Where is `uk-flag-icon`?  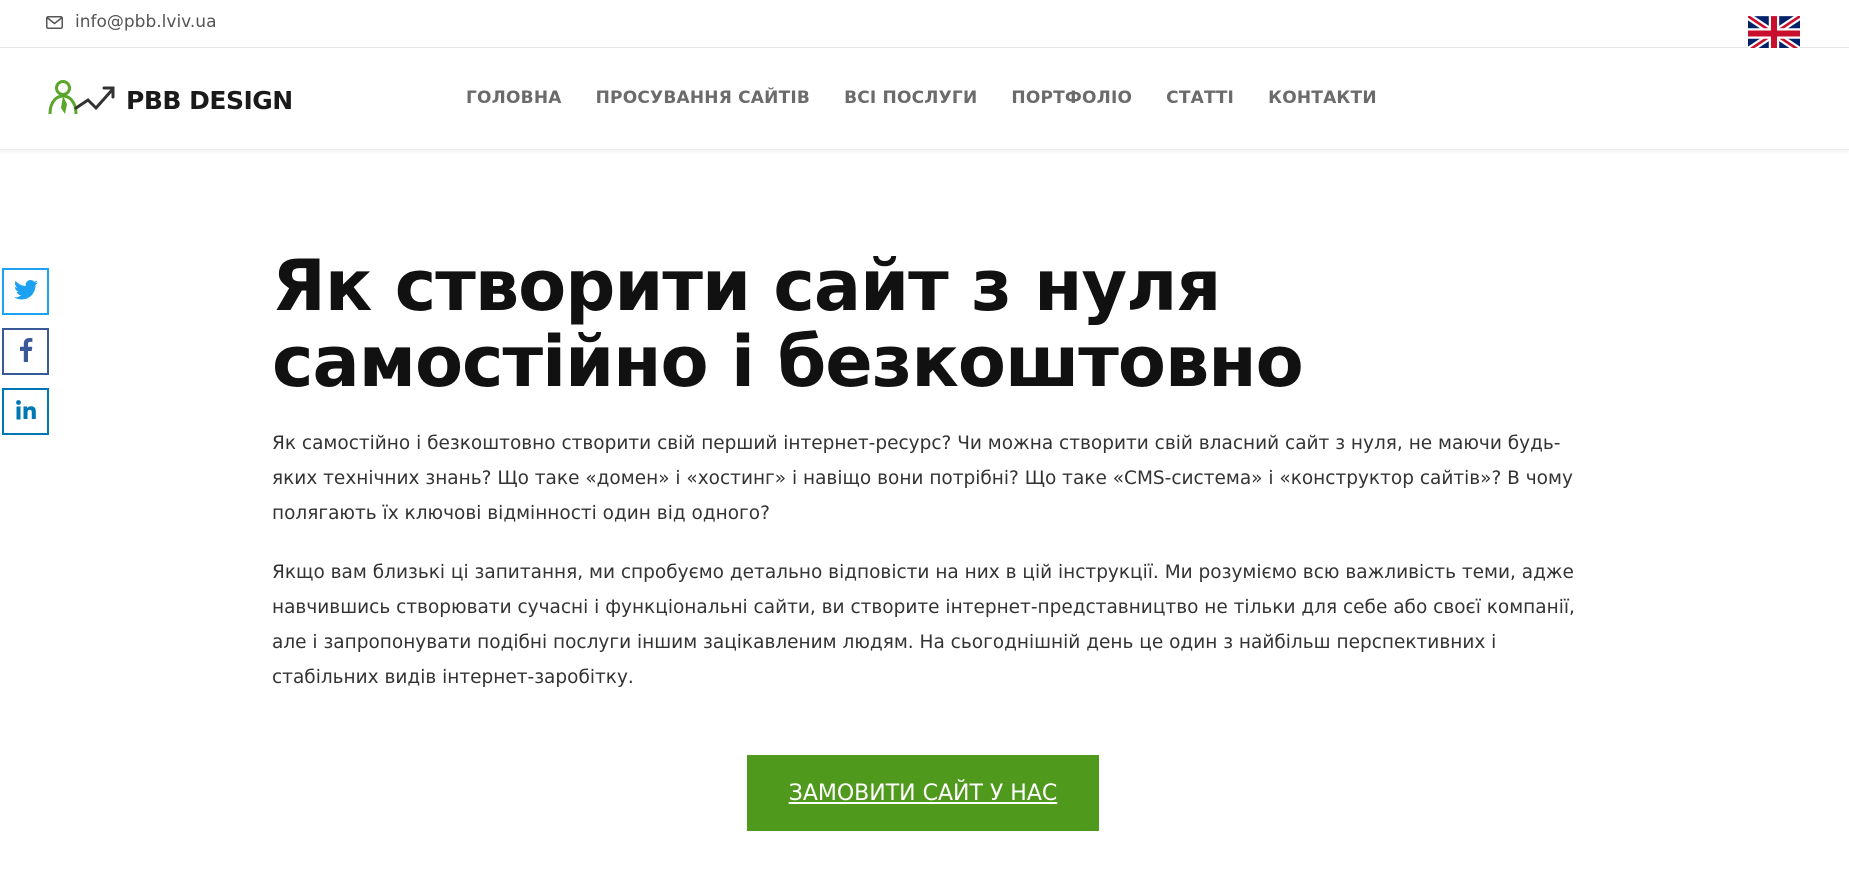 uk-flag-icon is located at coordinates (1774, 33).